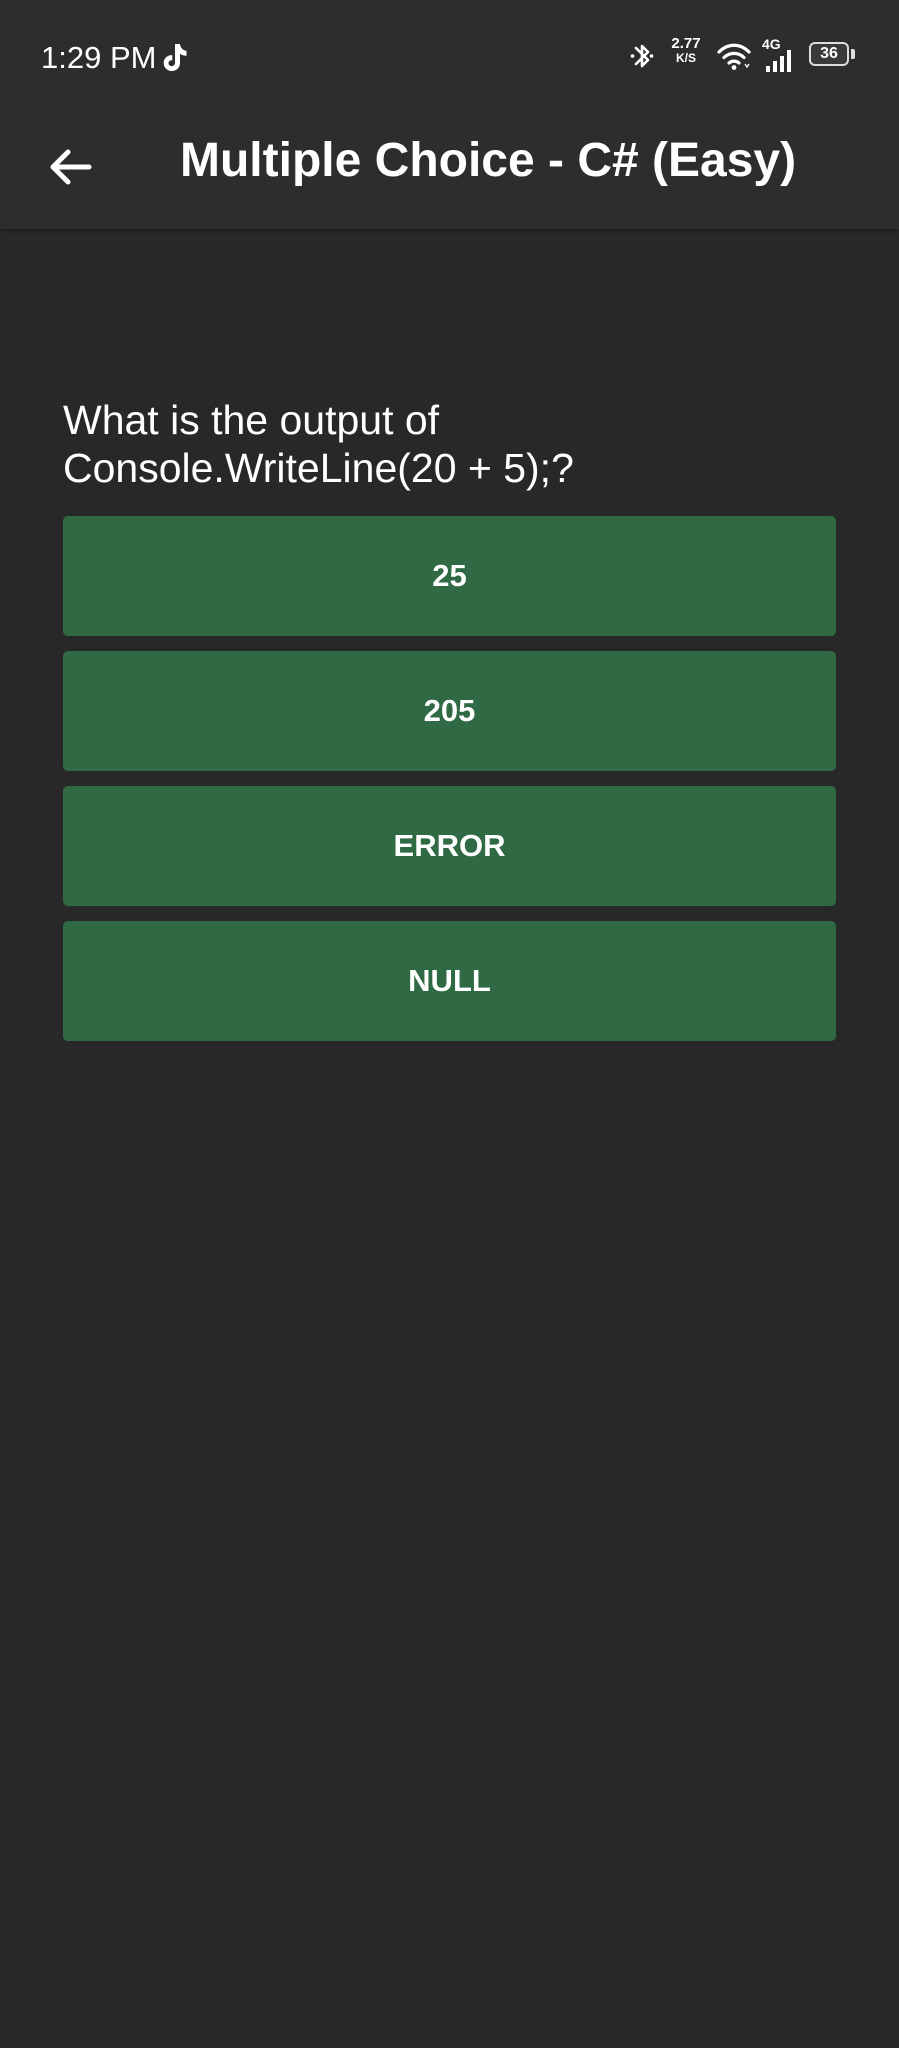 The image size is (899, 2048). What do you see at coordinates (449, 711) in the screenshot?
I see `answer-button-2: 205` at bounding box center [449, 711].